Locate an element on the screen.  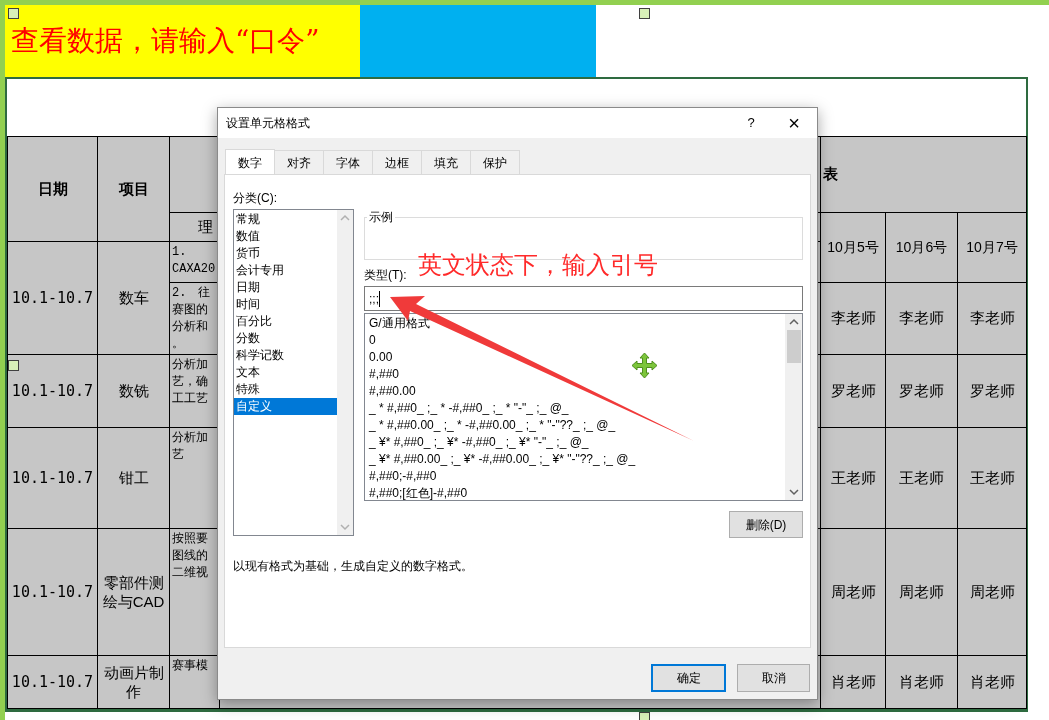
category-list: 常规 数值 货币 会计专用 日期 时间 百分比 分数 科学记数 文本 特殊 自定义 is located at coordinates (293, 372).